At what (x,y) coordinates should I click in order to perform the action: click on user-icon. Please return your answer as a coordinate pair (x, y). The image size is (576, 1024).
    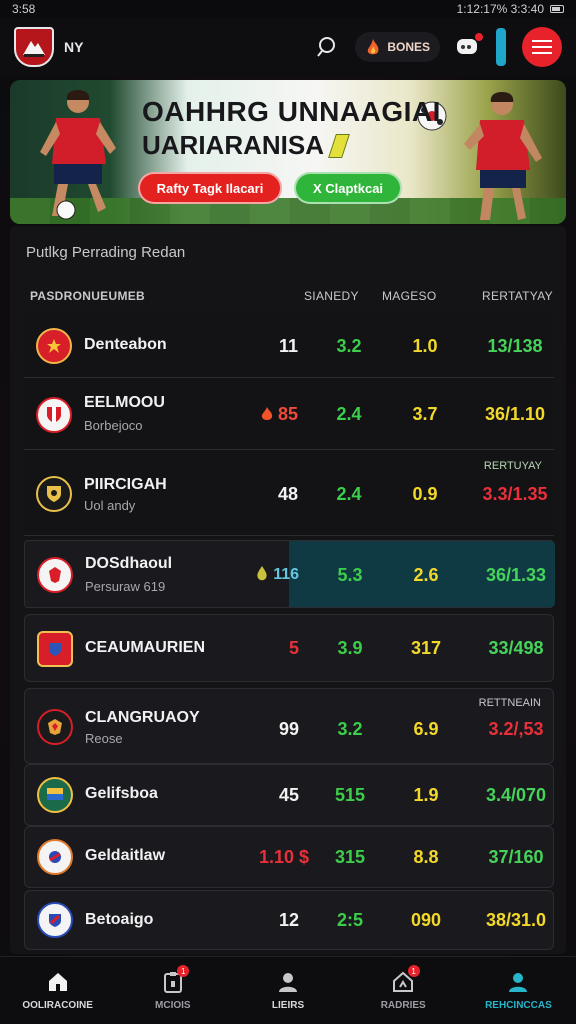
    Looking at the image, I should click on (288, 982).